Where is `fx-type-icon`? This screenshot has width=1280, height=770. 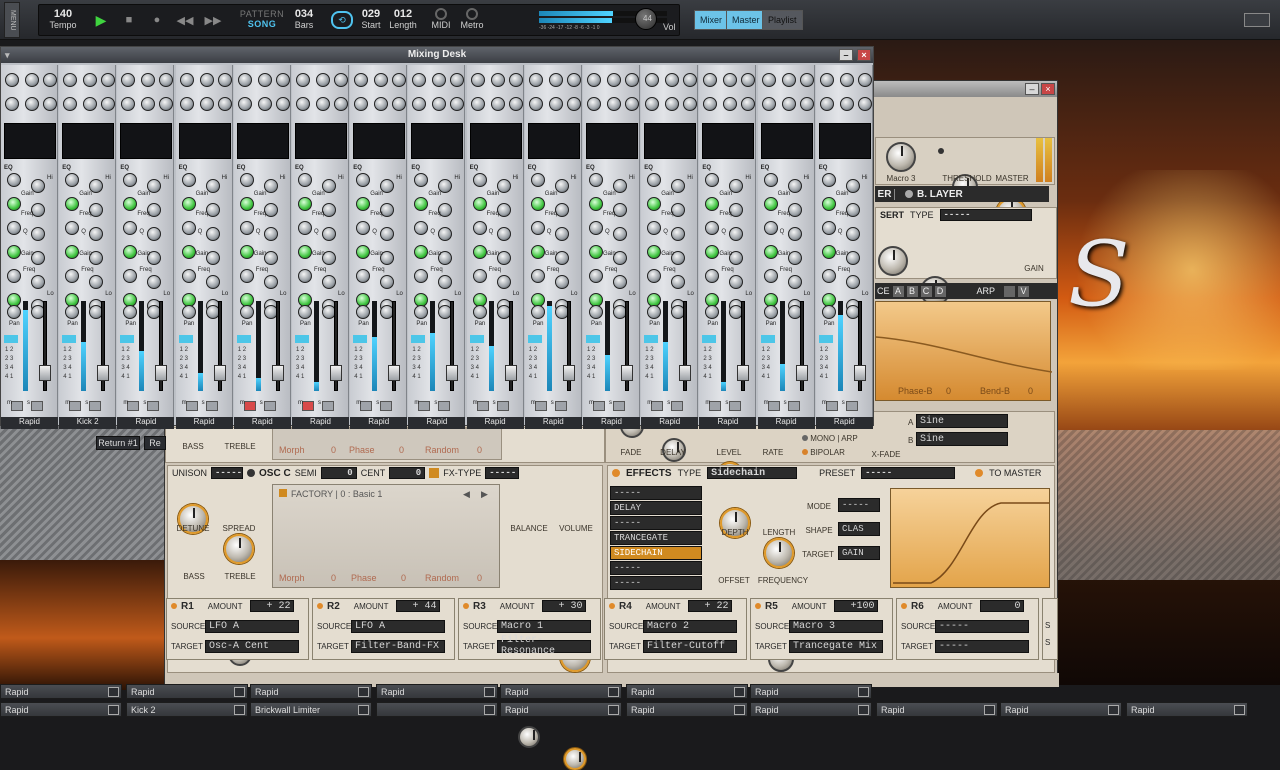
fx-type-icon is located at coordinates (434, 473).